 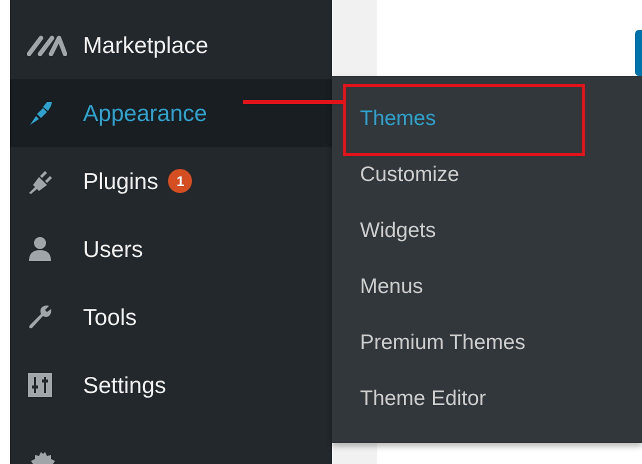 What do you see at coordinates (40, 385) in the screenshot?
I see `sliders-icon` at bounding box center [40, 385].